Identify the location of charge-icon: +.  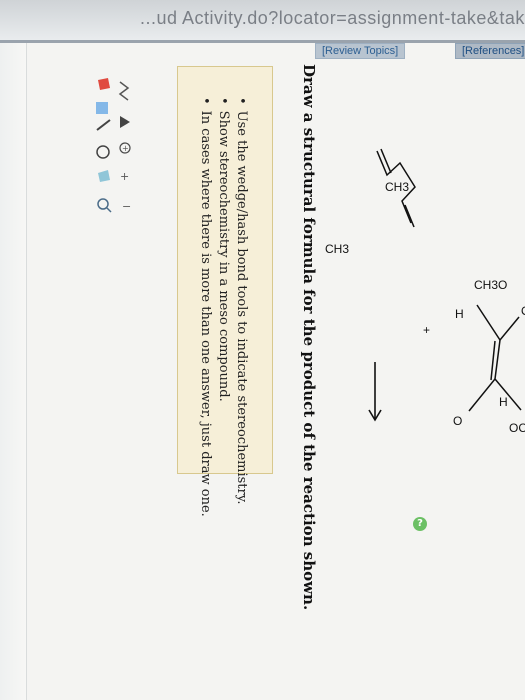
(125, 148).